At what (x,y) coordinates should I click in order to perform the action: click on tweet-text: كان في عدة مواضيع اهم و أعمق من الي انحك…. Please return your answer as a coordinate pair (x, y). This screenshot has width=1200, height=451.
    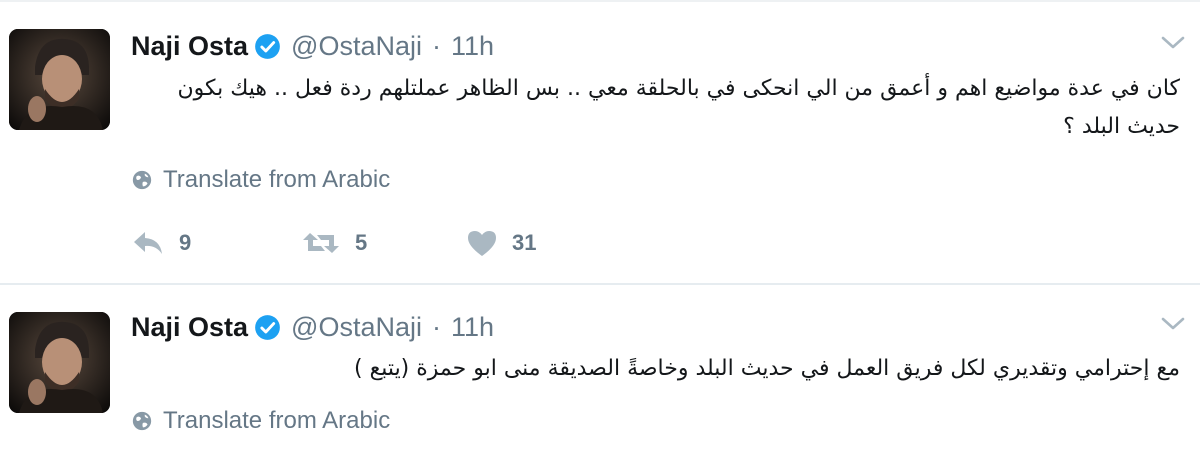
    Looking at the image, I should click on (678, 107).